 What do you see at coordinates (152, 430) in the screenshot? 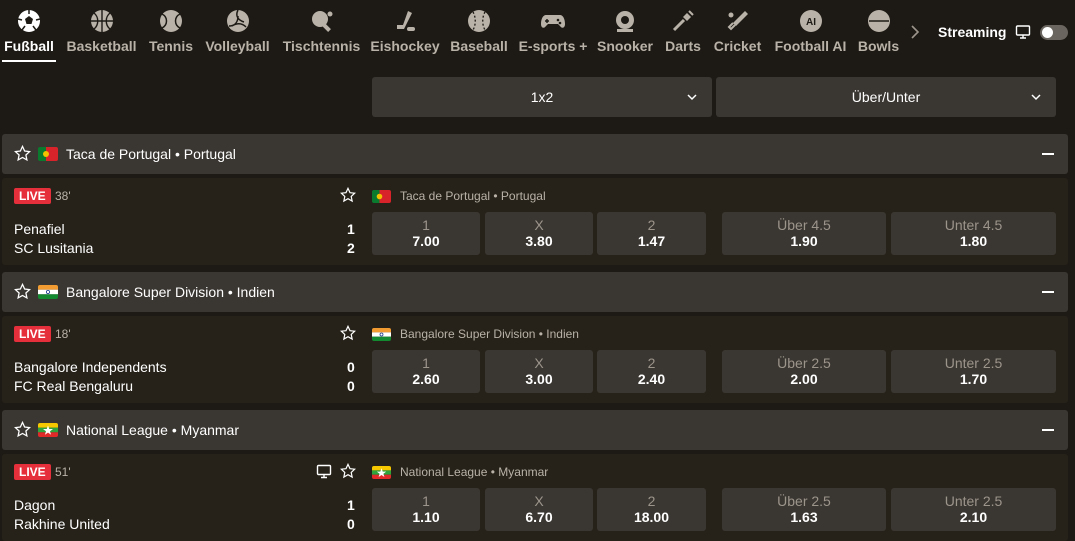
I see `league-title: National League • Myanmar` at bounding box center [152, 430].